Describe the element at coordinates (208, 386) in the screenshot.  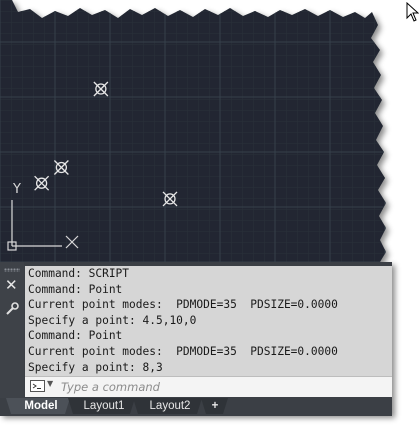
I see `command-input: ▼ Type a command` at that location.